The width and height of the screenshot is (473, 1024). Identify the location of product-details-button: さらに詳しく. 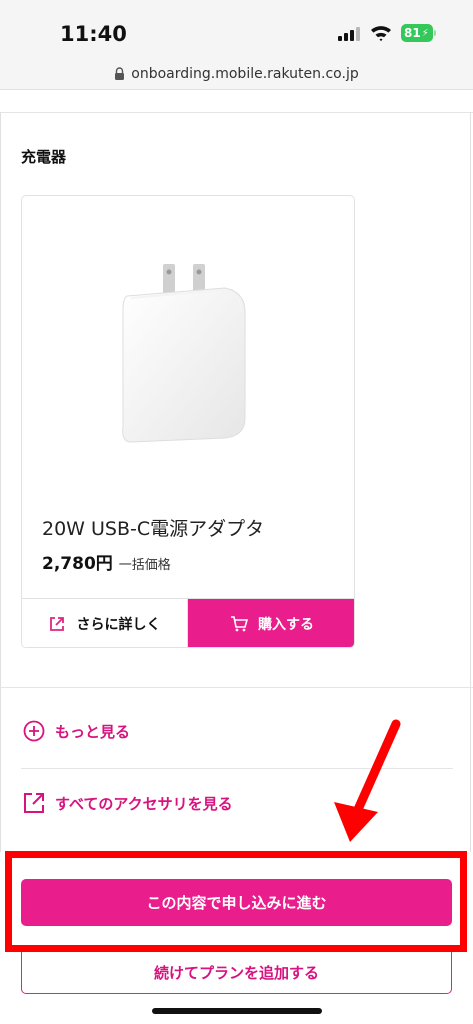
(105, 623).